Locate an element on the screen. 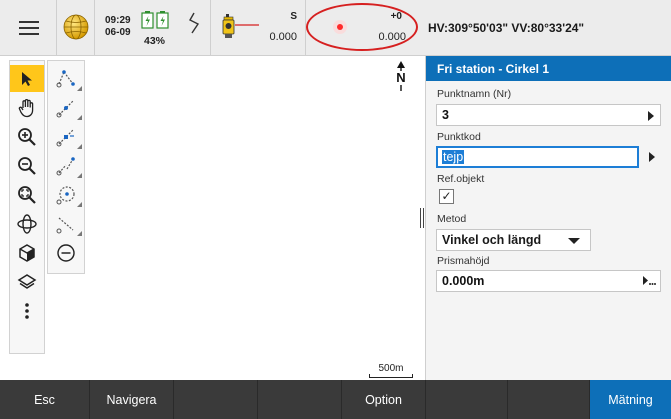 The image size is (671, 419). battery-icon is located at coordinates (155, 20).